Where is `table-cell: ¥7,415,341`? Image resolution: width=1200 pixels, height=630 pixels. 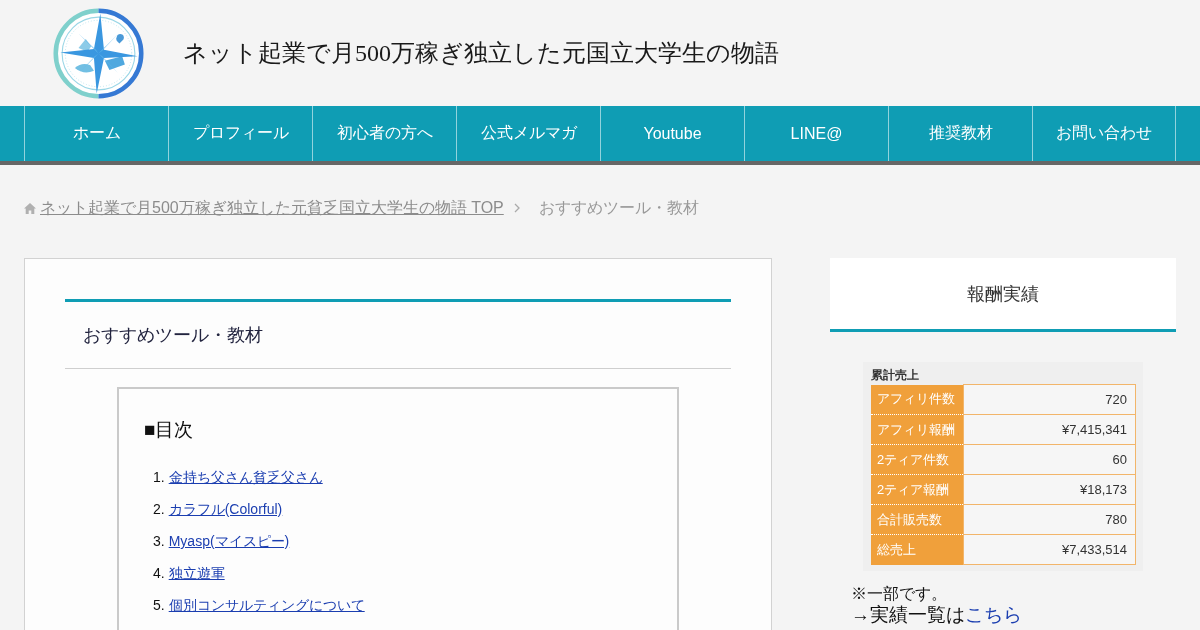 table-cell: ¥7,415,341 is located at coordinates (1049, 429).